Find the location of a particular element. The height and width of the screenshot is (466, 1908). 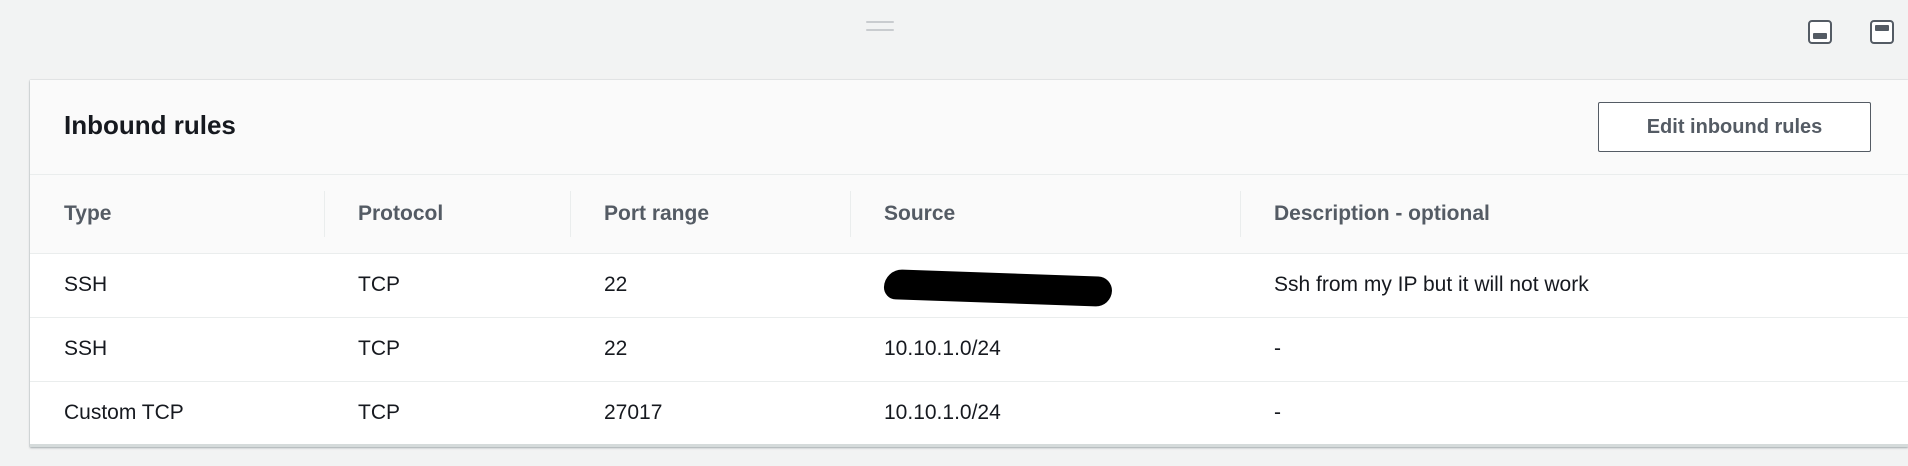

column-header-port-range: Port range is located at coordinates (710, 214).